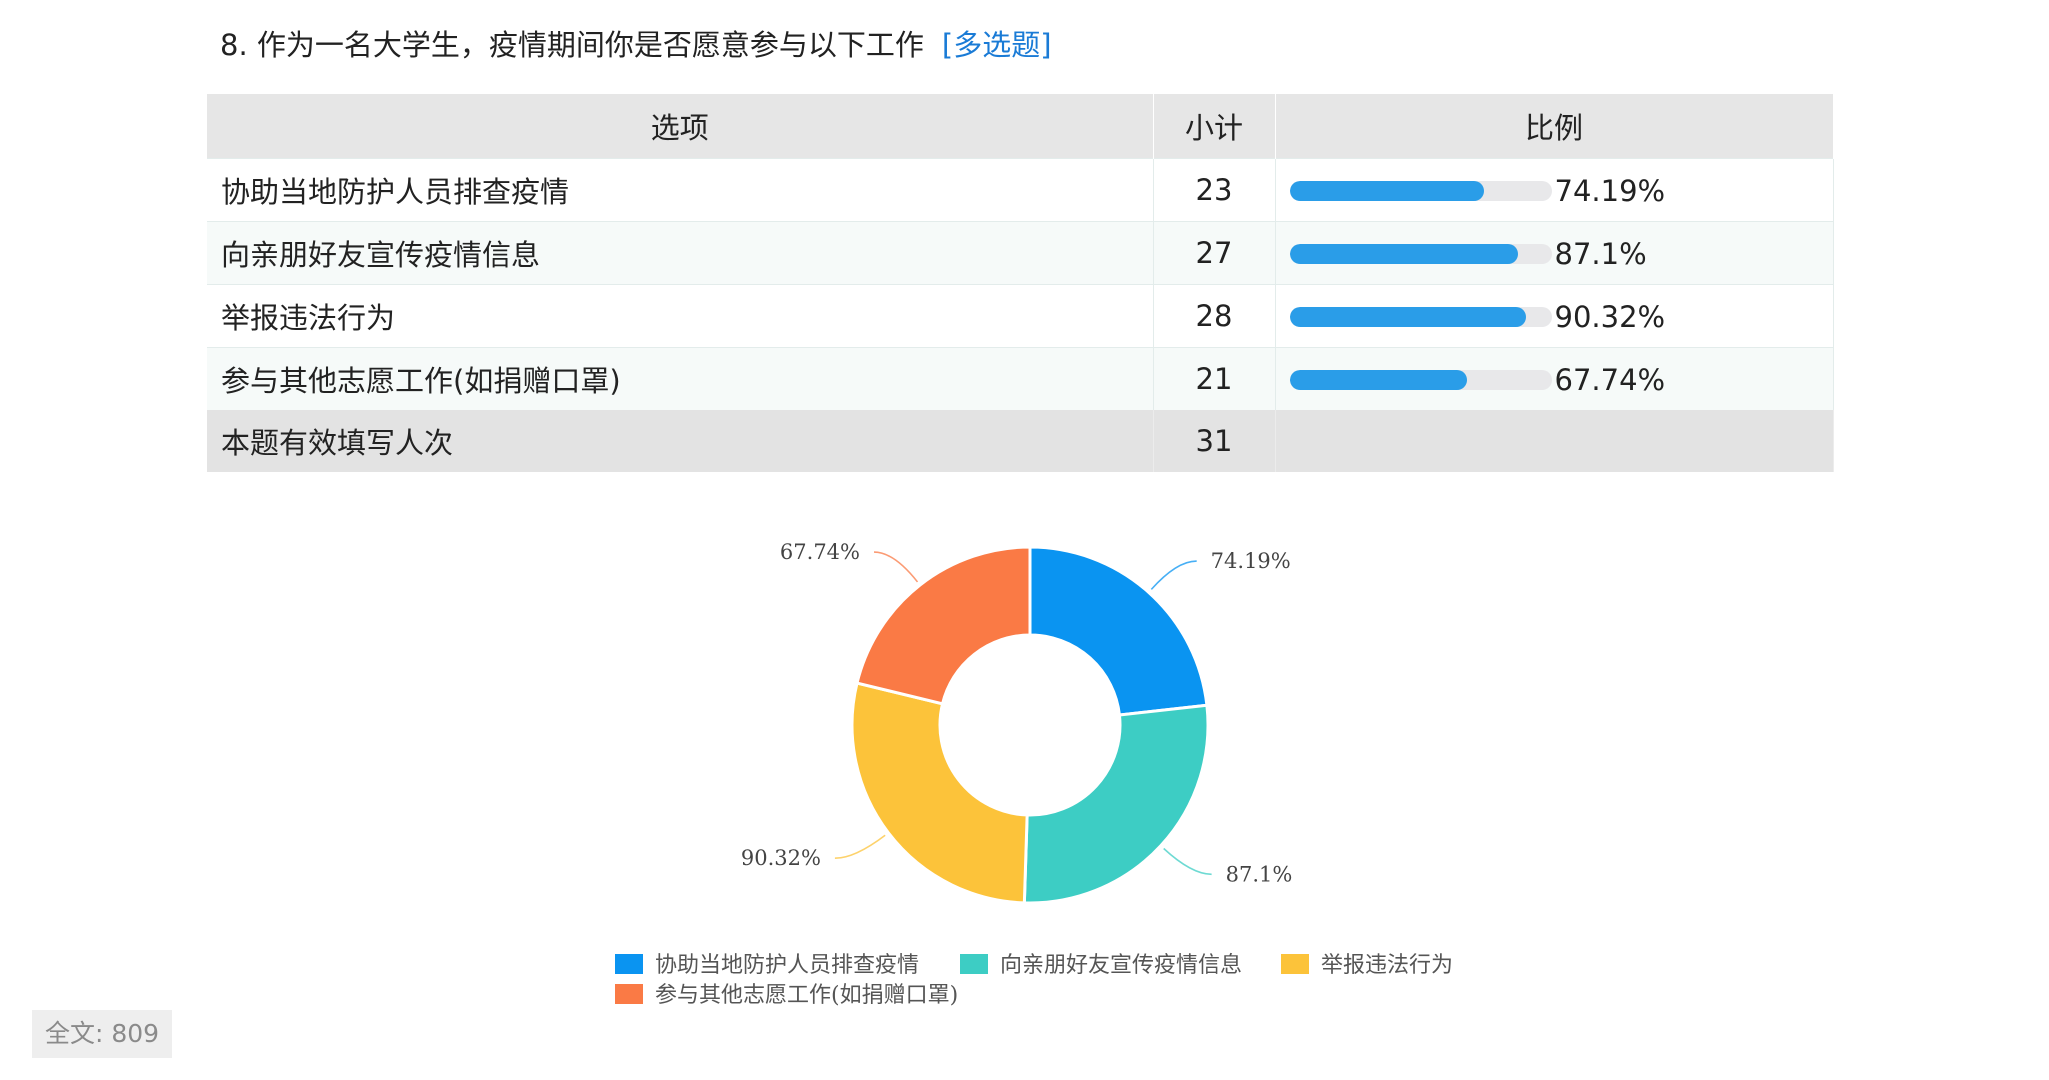 The image size is (2049, 1080). Describe the element at coordinates (781, 858) in the screenshot. I see `slice-label: 90.32%` at that location.